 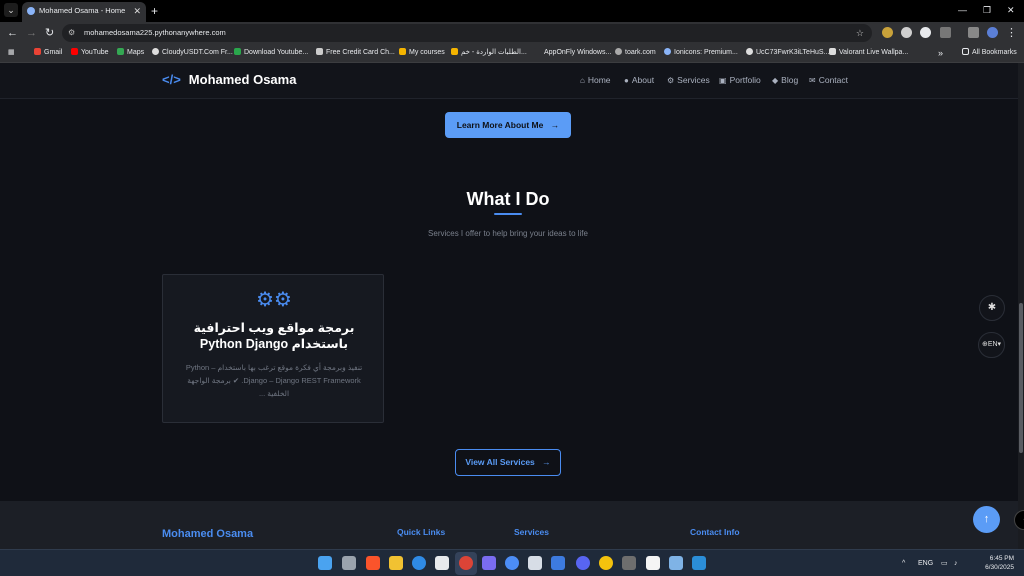 I want to click on bookmark-item: Maps, so click(x=130, y=53).